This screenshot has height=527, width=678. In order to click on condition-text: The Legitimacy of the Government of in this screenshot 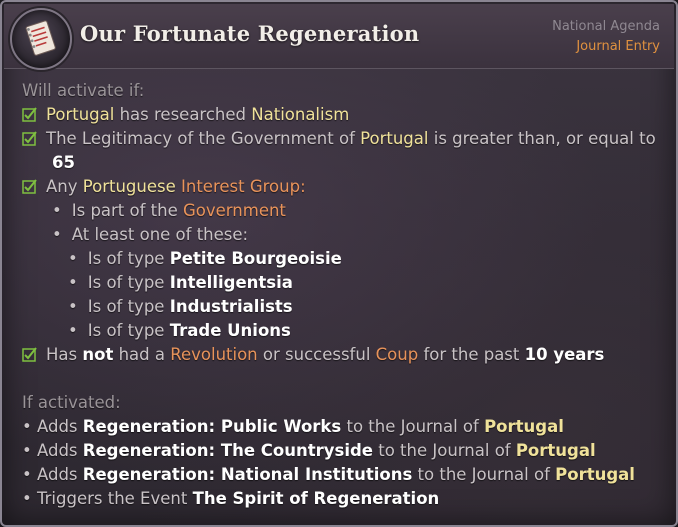, I will do `click(203, 138)`.